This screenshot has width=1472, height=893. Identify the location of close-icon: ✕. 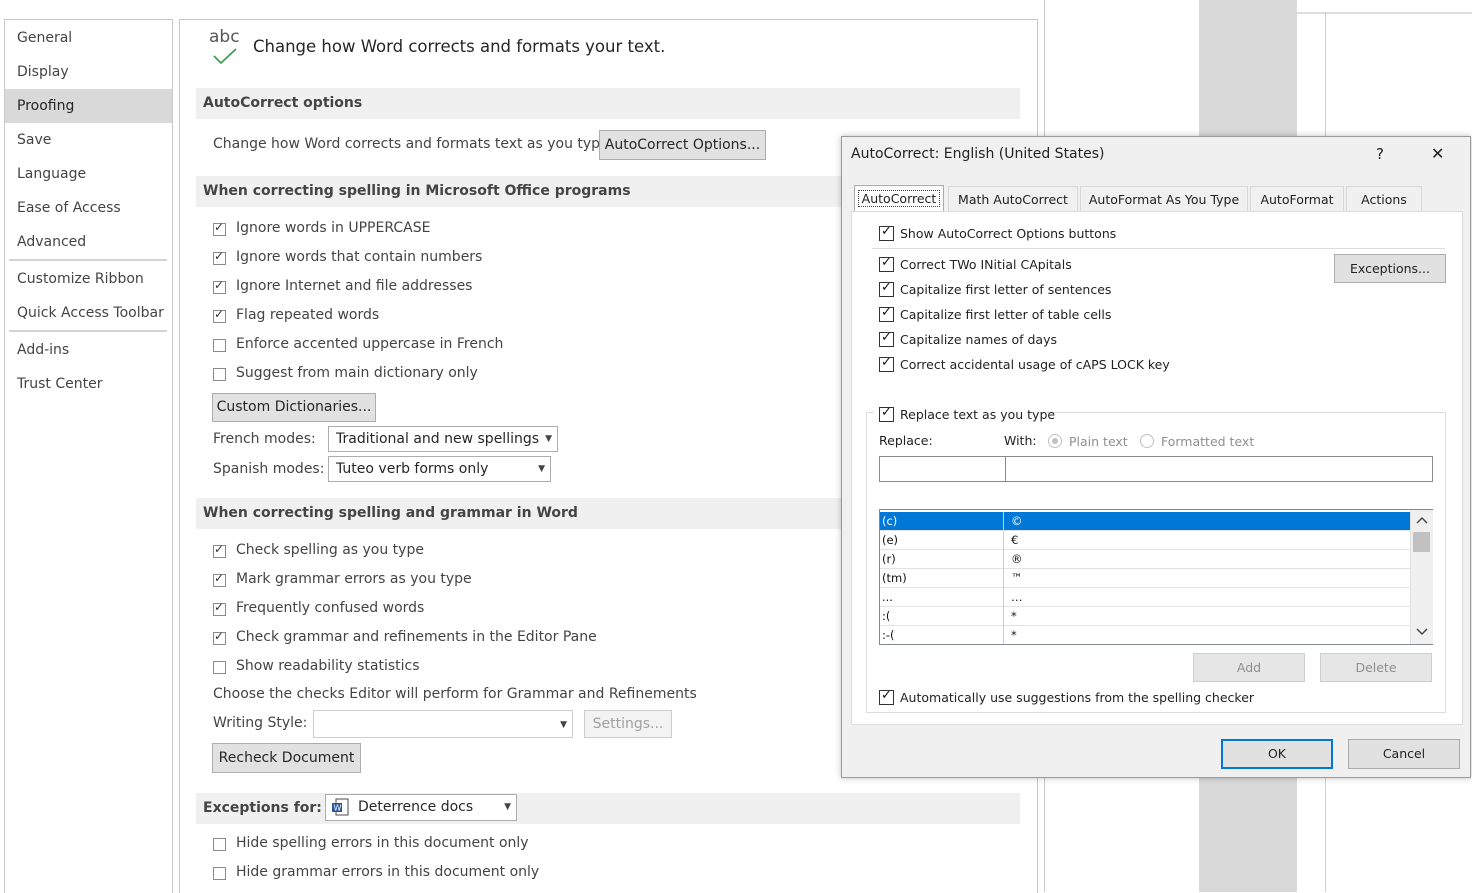
(1437, 153).